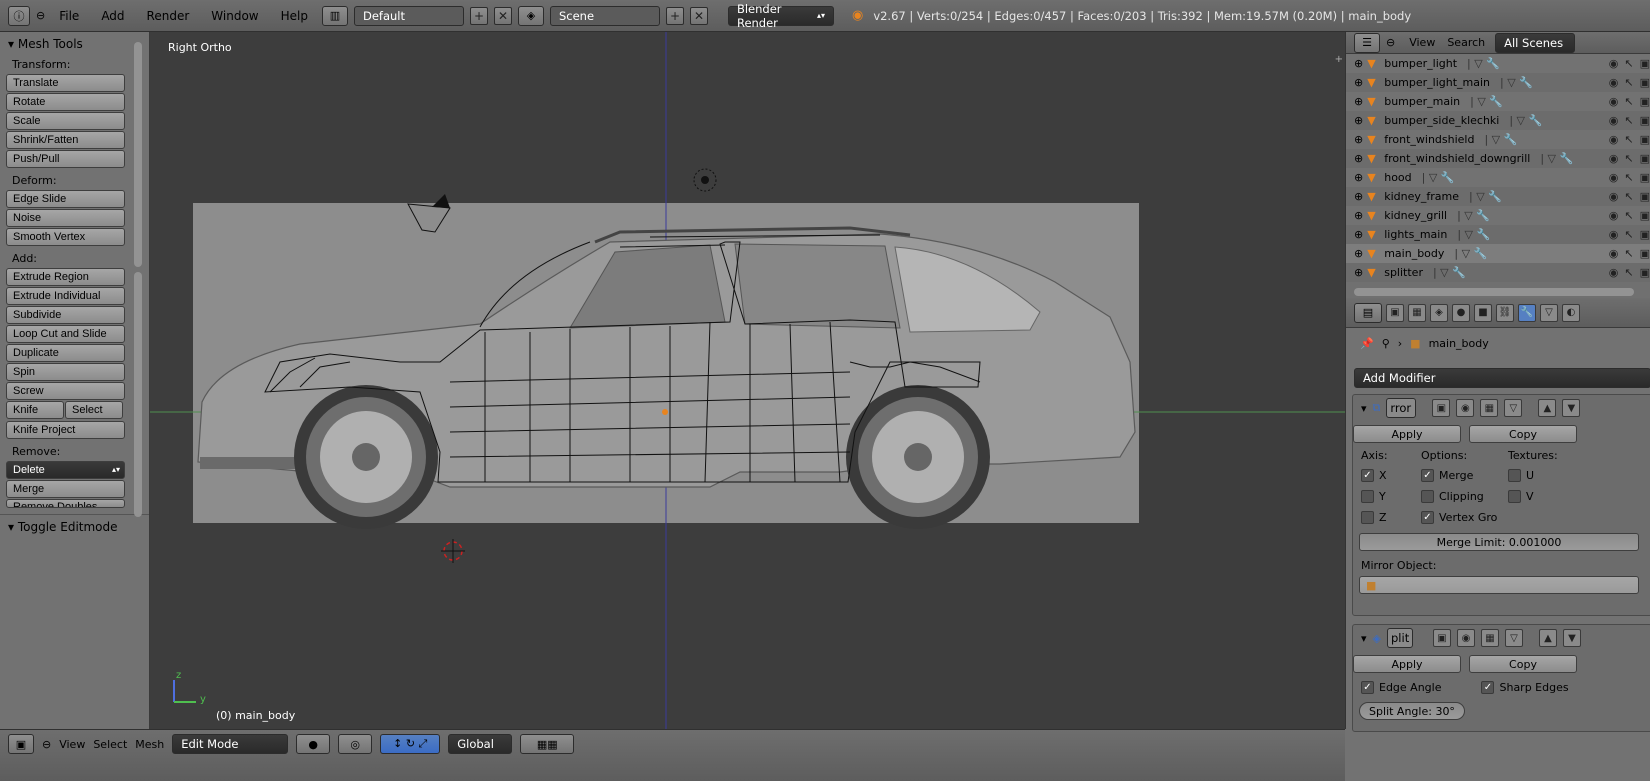 The height and width of the screenshot is (781, 1650). I want to click on properties-editor-type-button: ▤, so click(1368, 312).